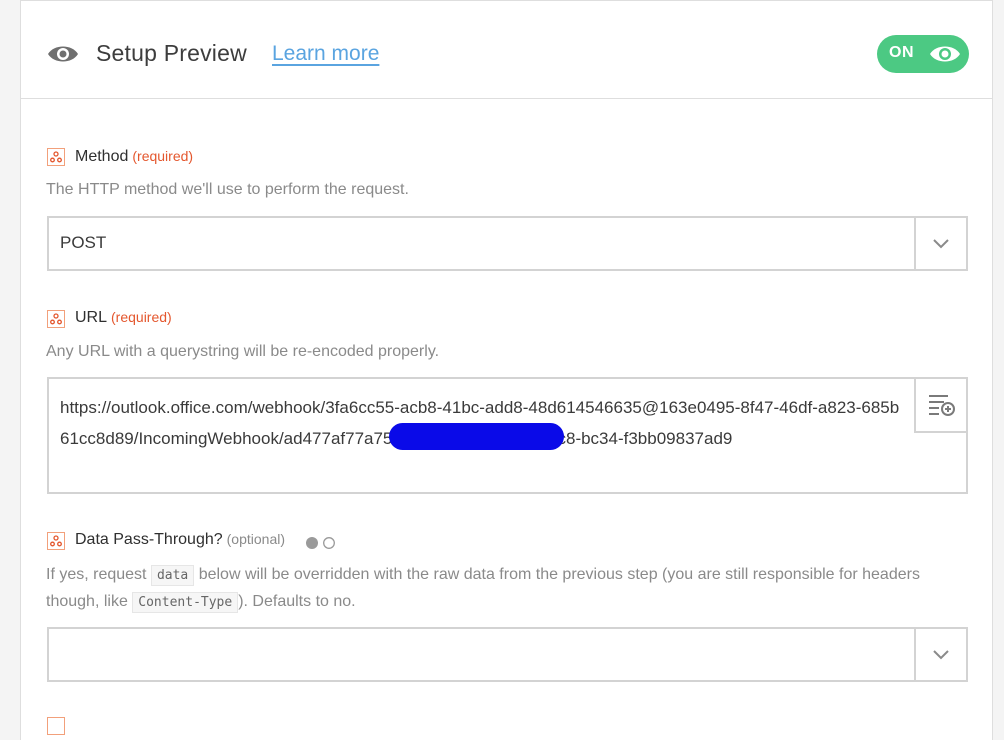  Describe the element at coordinates (507, 243) in the screenshot. I see `method-select: POST` at that location.